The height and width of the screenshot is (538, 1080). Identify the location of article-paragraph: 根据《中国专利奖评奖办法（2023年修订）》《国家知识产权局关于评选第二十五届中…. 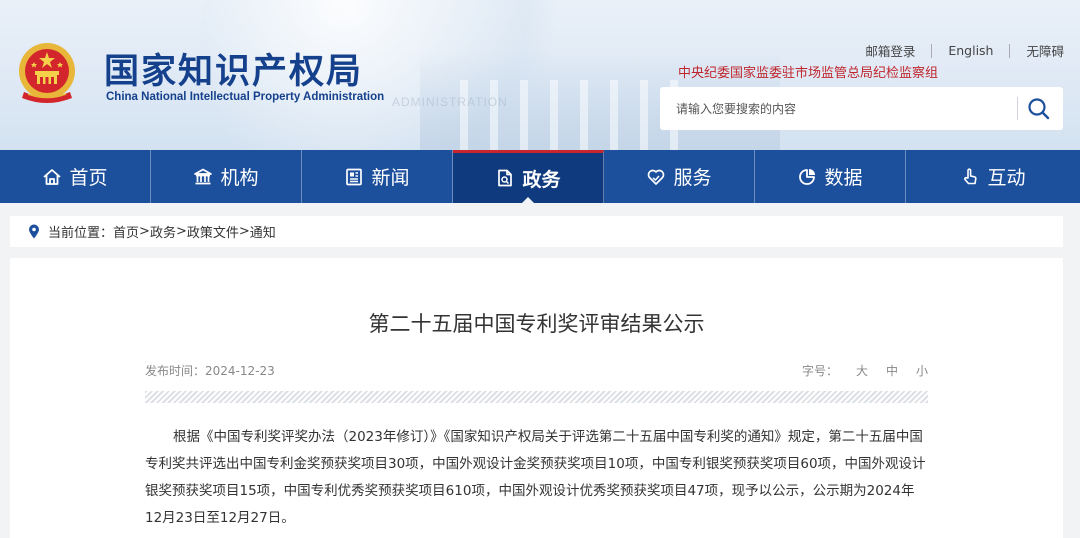
(537, 478).